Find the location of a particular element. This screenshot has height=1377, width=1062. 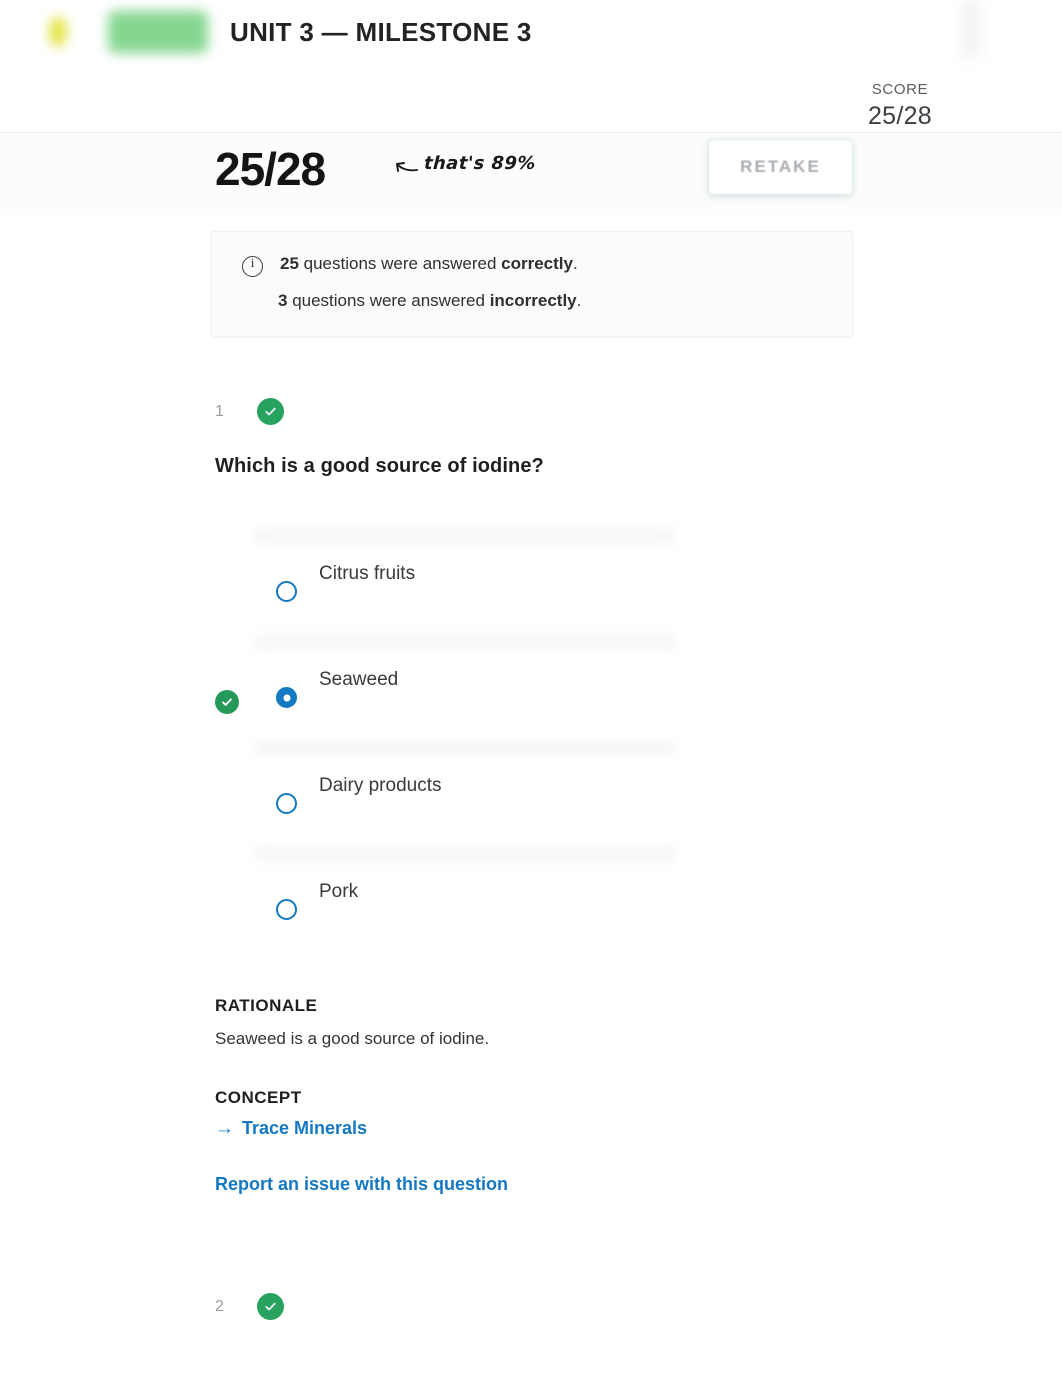

concept-link-label: Trace Minerals is located at coordinates (305, 1128).